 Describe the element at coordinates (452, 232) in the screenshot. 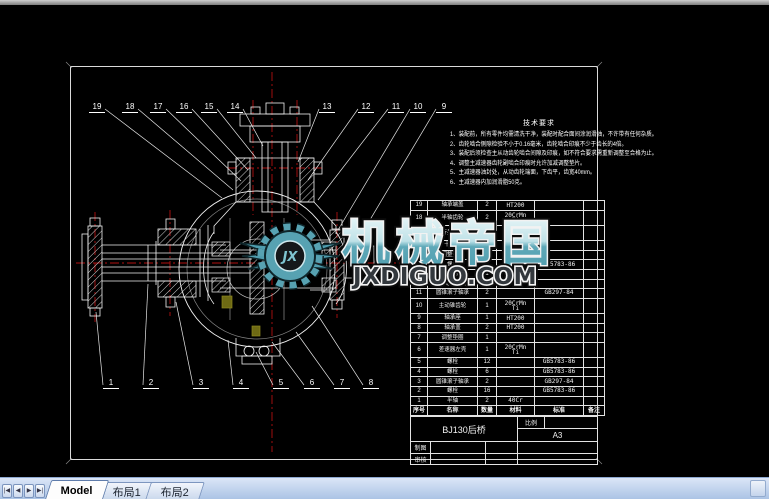

I see `parts-cell: 行星齿轮` at that location.